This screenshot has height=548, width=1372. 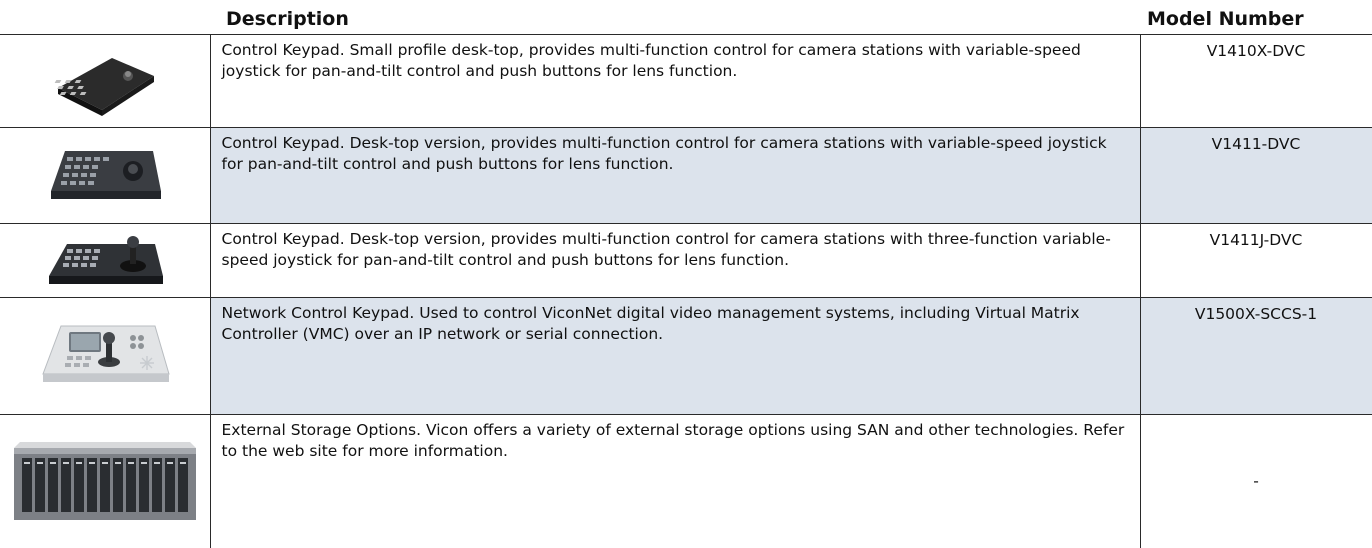 I want to click on model-number-column-header: Model Number, so click(x=1225, y=19).